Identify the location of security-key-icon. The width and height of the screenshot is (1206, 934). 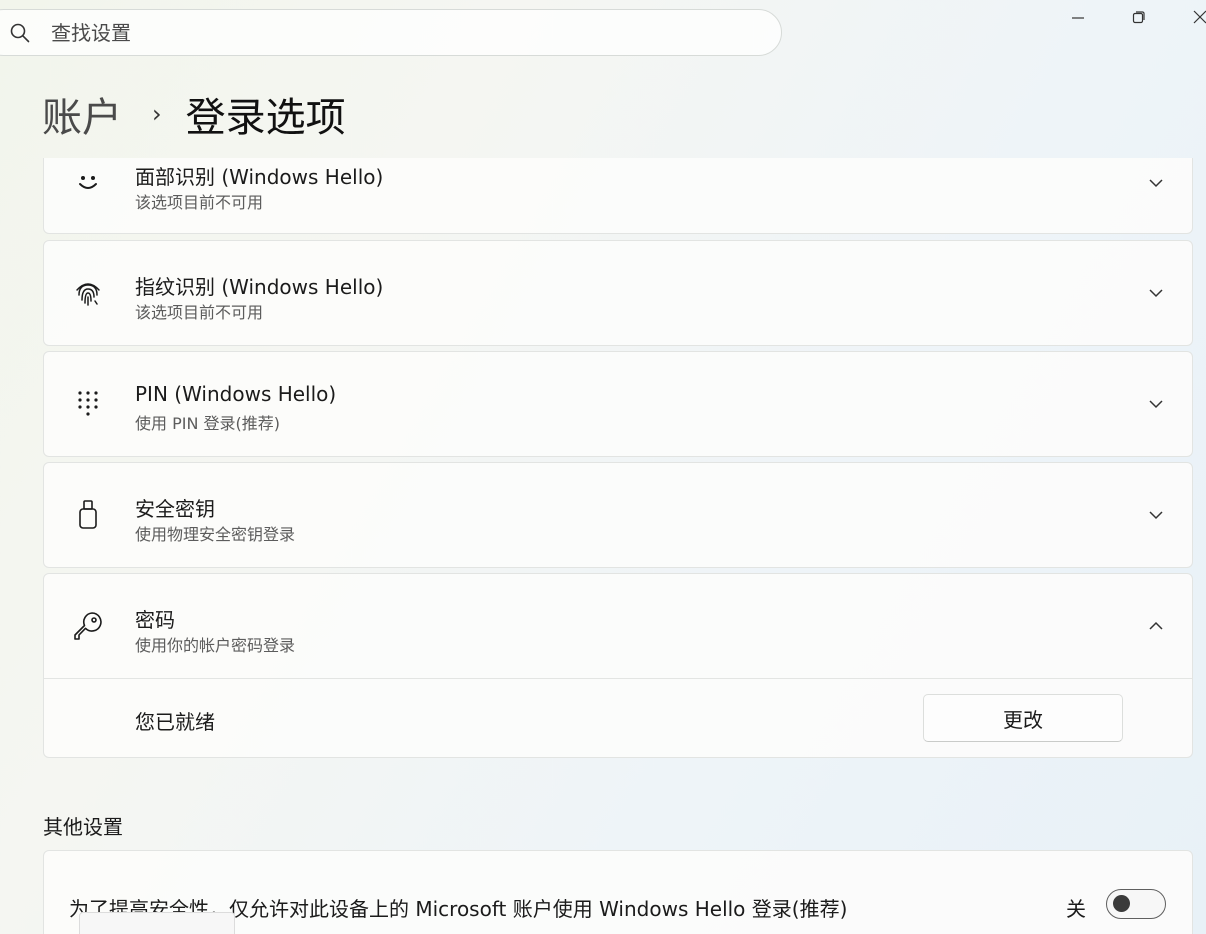
(88, 515).